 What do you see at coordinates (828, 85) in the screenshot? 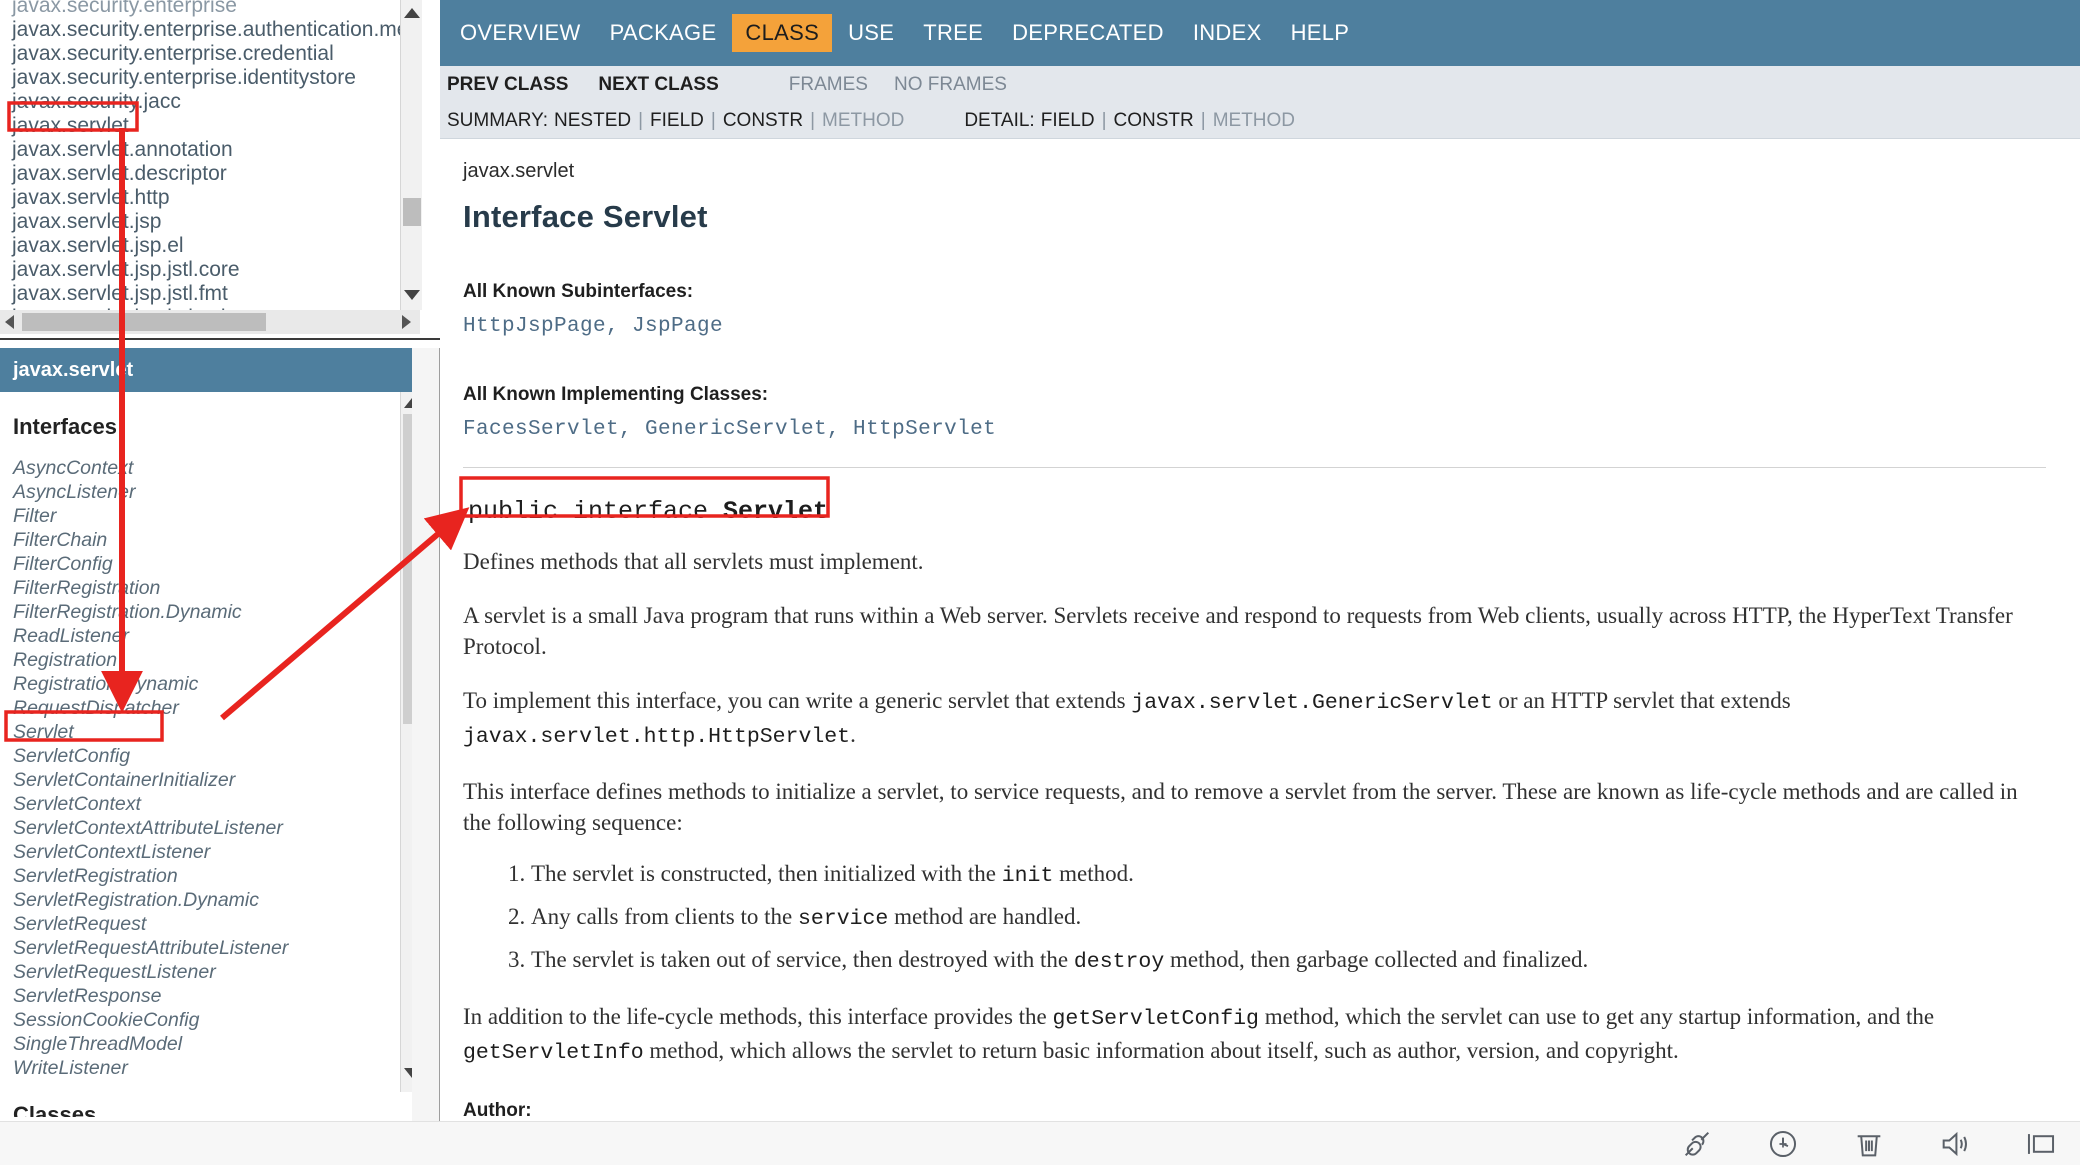
I see `frames-link: FRAMES` at bounding box center [828, 85].